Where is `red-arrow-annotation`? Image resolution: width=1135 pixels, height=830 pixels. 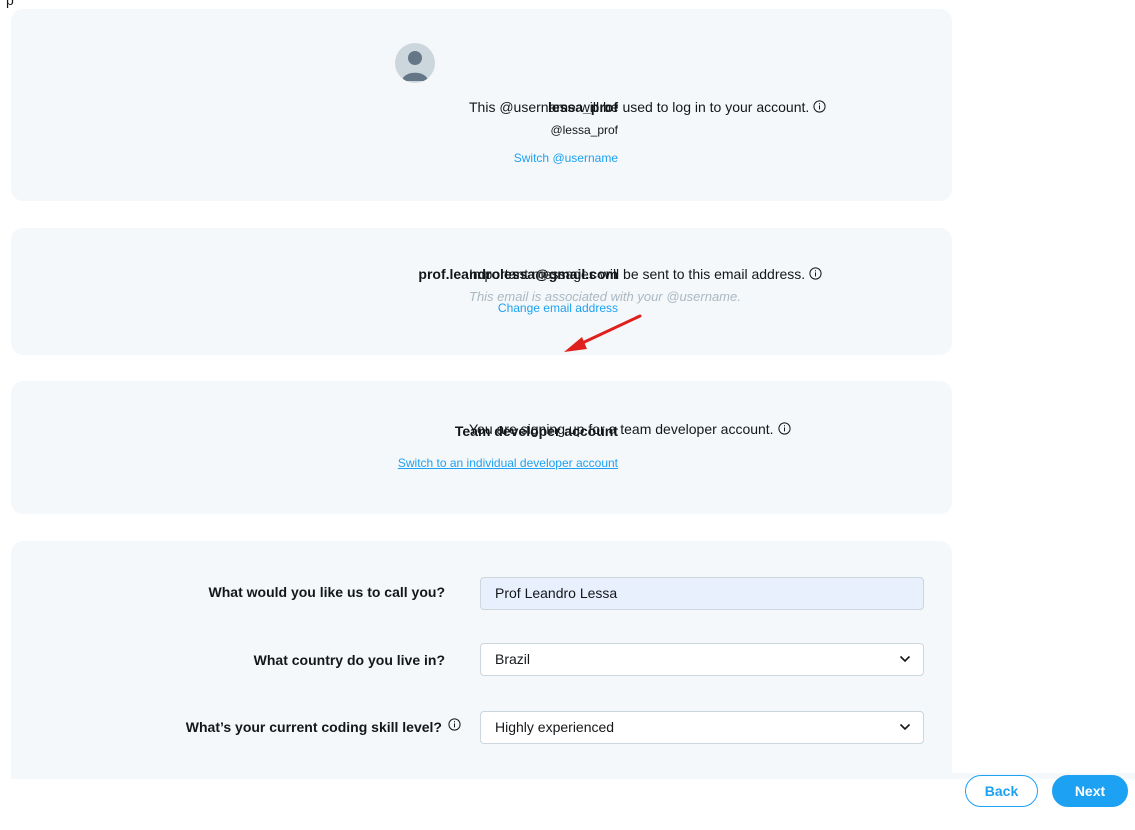 red-arrow-annotation is located at coordinates (603, 333).